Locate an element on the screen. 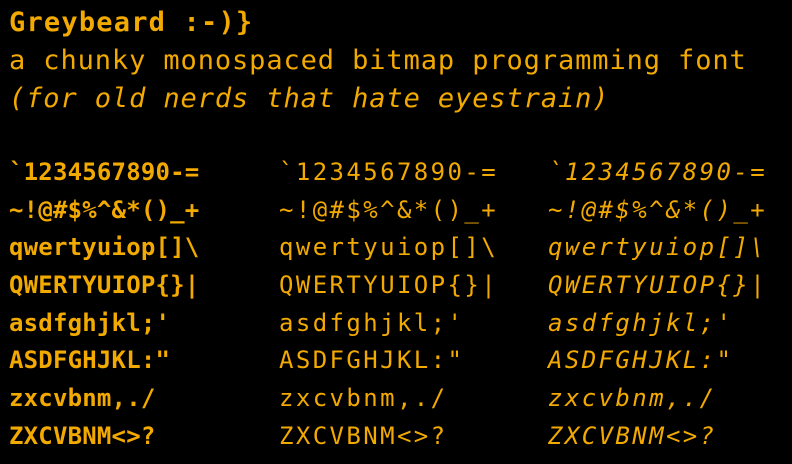 This screenshot has width=792, height=464. bold-sample: zxcvbnm,./ is located at coordinates (82, 398).